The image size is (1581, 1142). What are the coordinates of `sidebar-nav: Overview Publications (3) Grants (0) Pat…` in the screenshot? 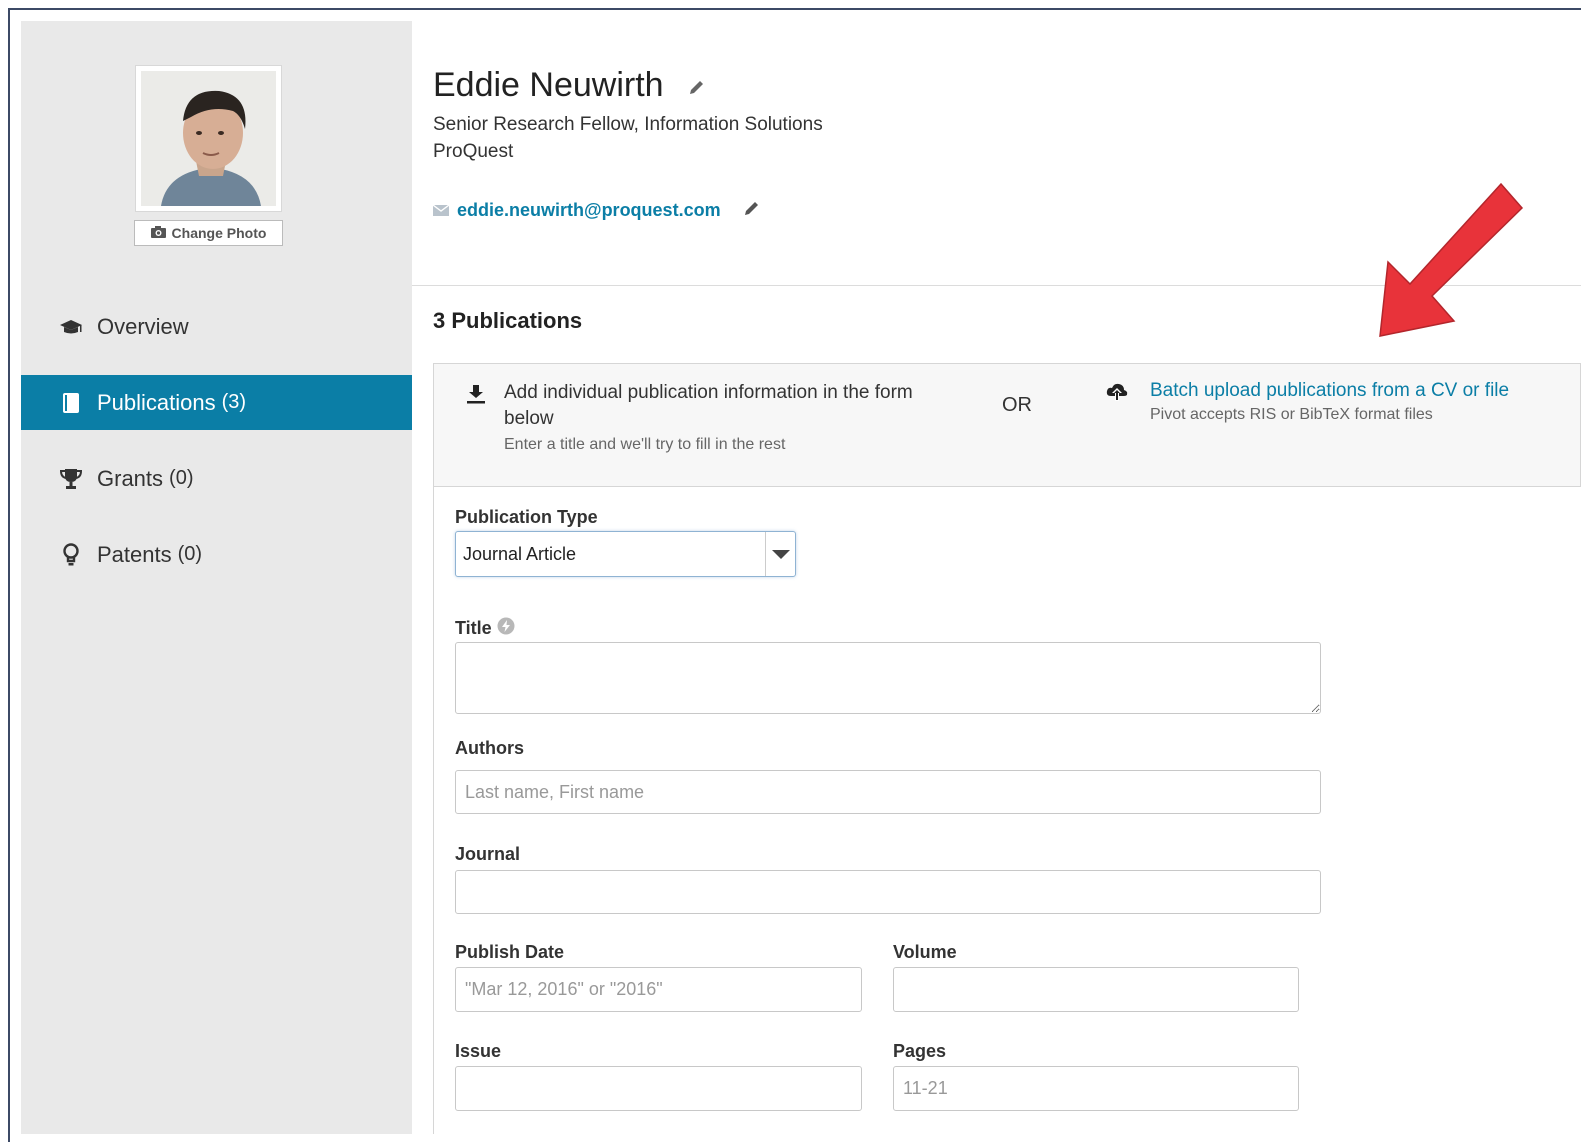 It's located at (216, 451).